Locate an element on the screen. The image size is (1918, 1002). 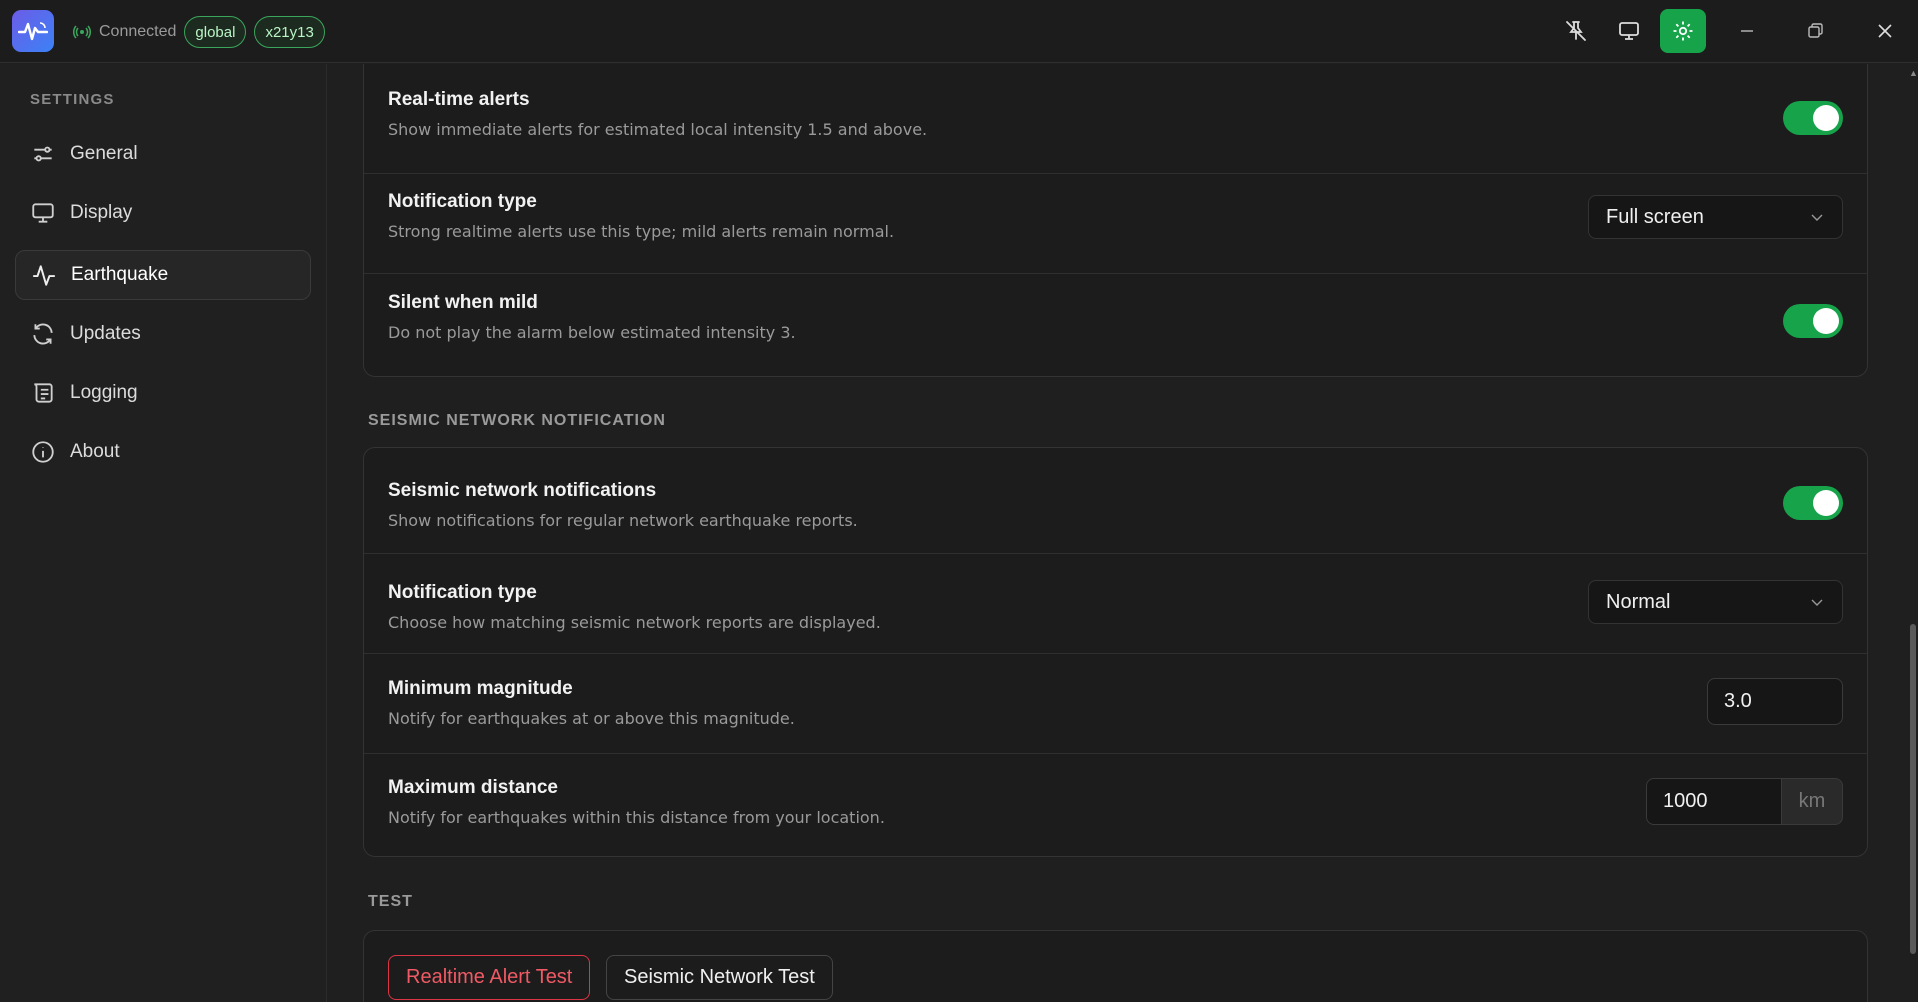
silent-mild-toggle is located at coordinates (1813, 321).